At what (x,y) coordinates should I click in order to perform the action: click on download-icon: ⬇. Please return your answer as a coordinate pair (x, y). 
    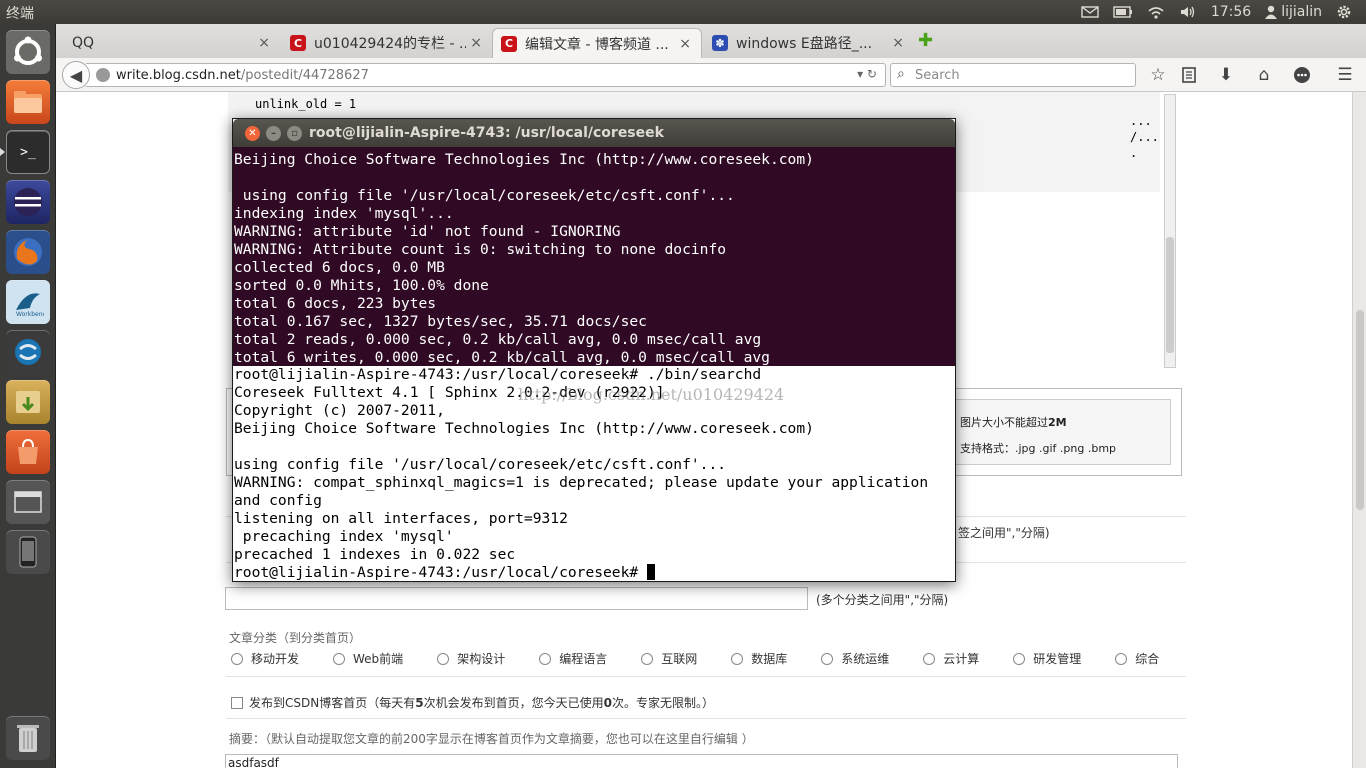
    Looking at the image, I should click on (1226, 75).